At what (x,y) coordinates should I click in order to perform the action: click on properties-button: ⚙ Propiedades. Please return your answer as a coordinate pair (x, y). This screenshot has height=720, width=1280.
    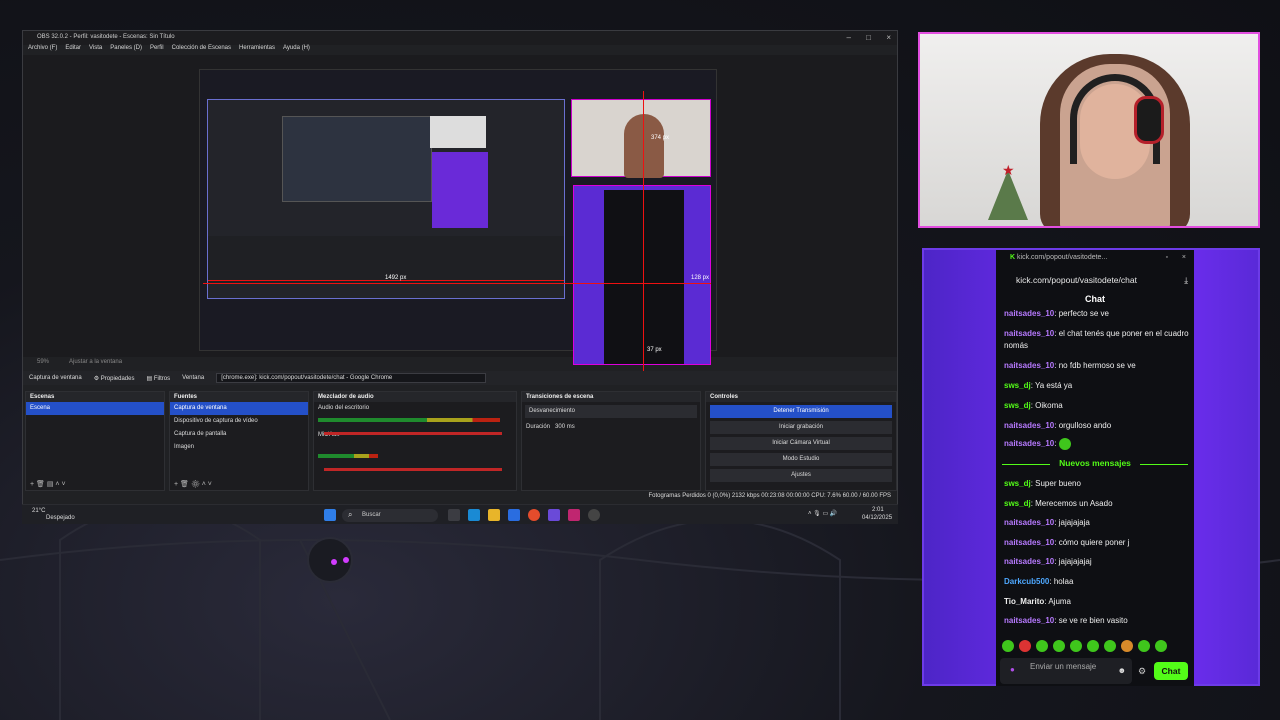
    Looking at the image, I should click on (114, 378).